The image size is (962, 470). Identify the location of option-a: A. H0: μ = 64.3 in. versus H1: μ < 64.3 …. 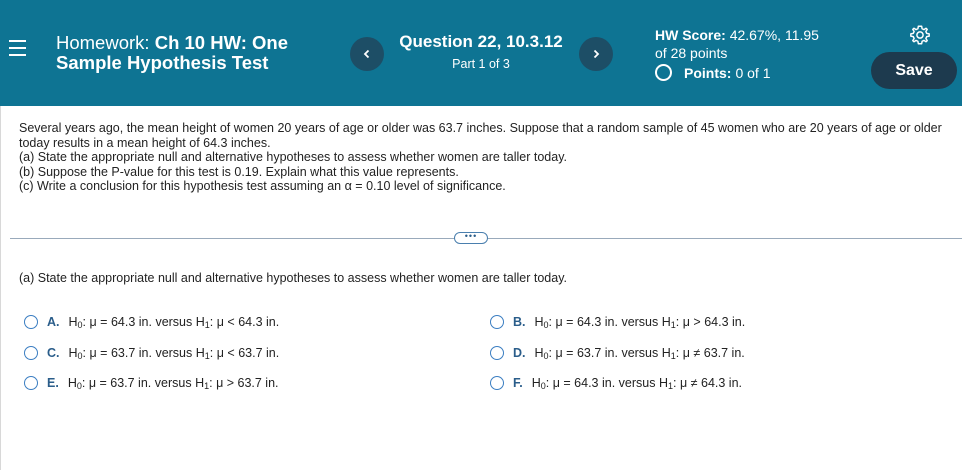
(151, 322).